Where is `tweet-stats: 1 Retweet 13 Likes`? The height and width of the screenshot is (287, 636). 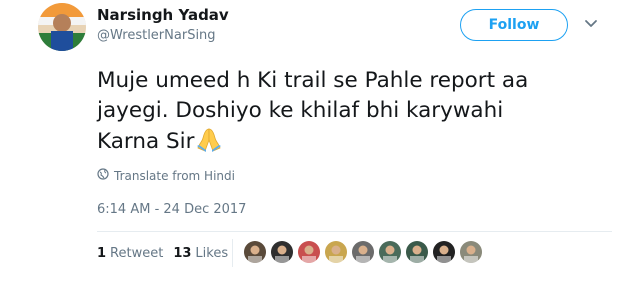 tweet-stats: 1 Retweet 13 Likes is located at coordinates (167, 253).